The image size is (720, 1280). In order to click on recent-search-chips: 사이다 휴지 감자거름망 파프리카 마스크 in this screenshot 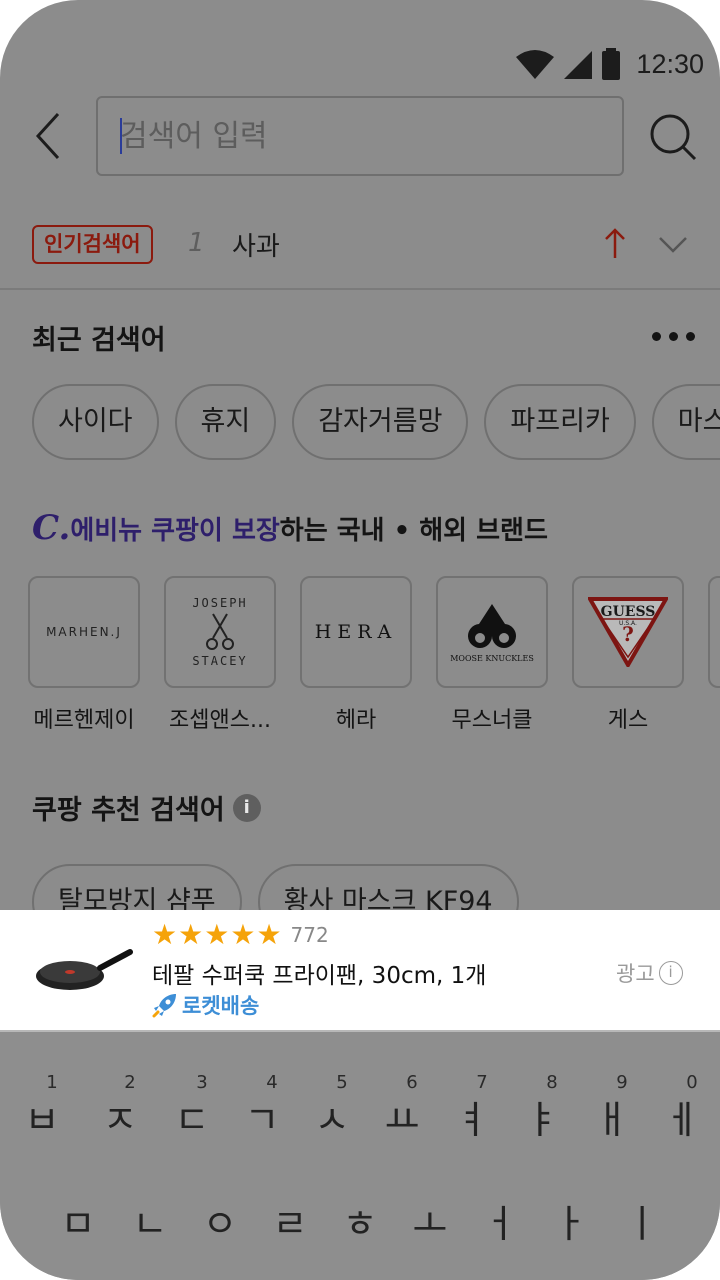, I will do `click(376, 422)`.